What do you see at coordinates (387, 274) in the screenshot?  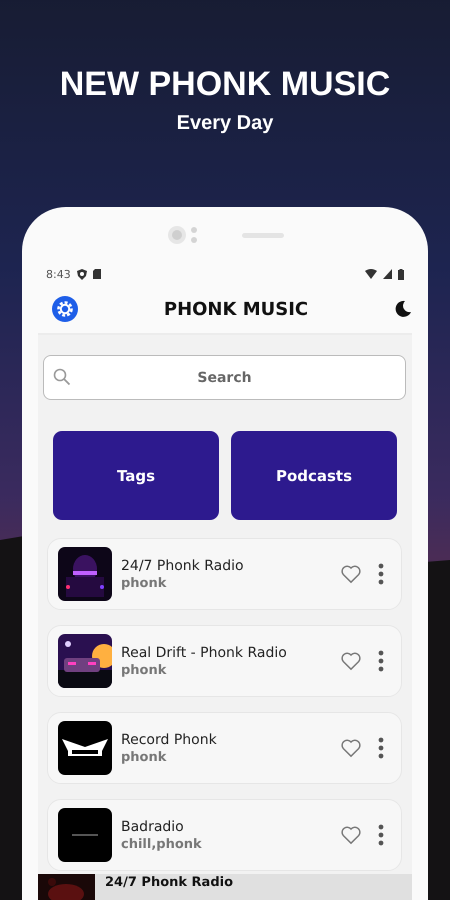 I see `signal-icon` at bounding box center [387, 274].